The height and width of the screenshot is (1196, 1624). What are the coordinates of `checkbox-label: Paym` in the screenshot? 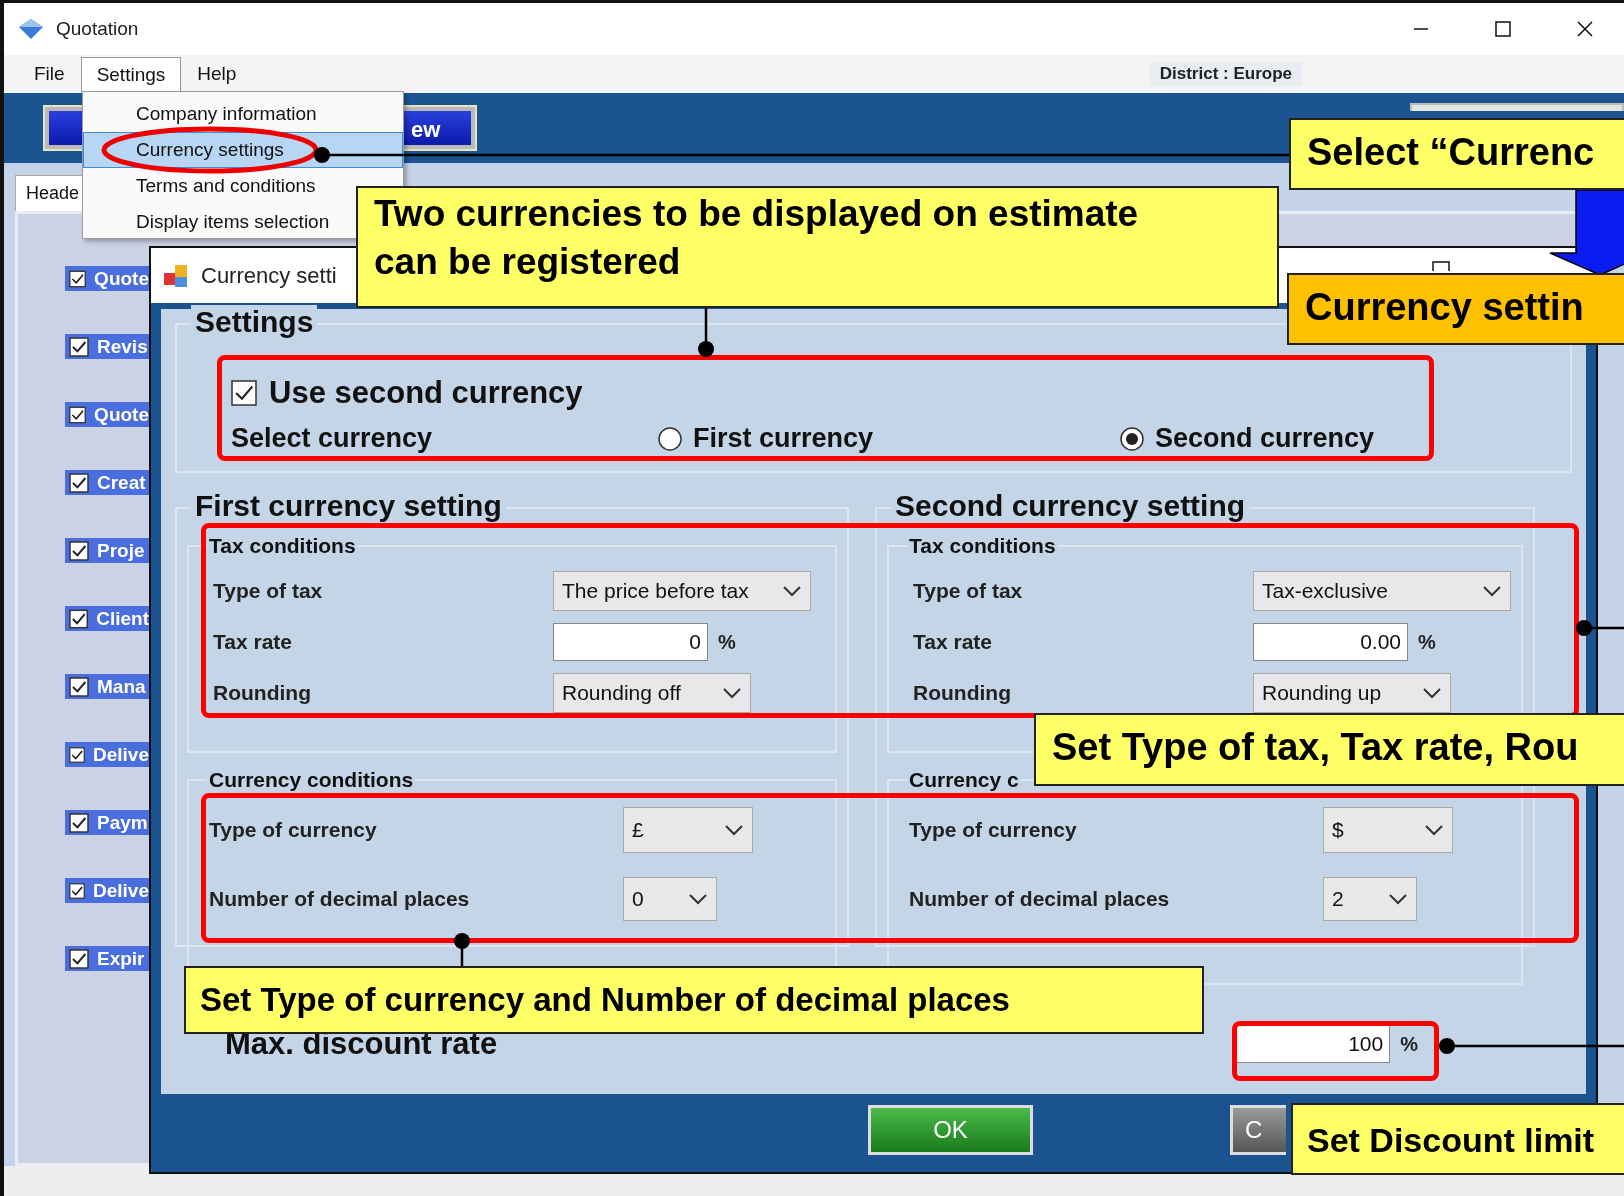 It's located at (122, 822).